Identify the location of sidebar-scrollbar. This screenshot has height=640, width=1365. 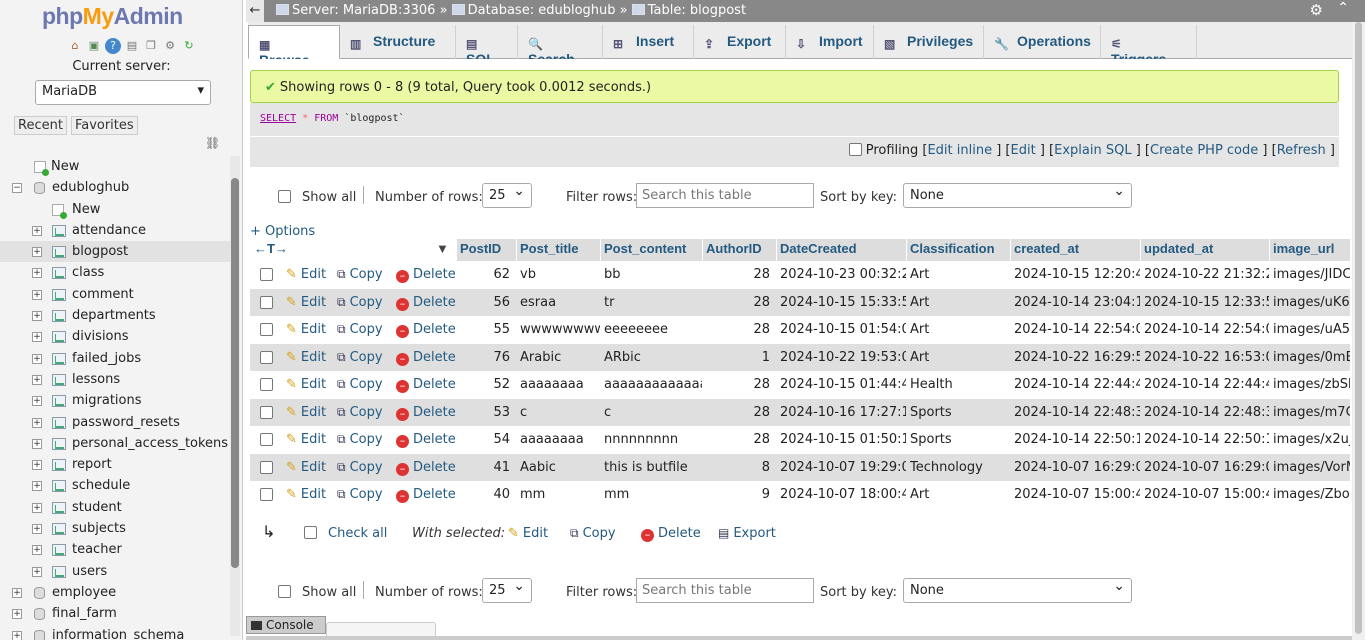
(235, 396).